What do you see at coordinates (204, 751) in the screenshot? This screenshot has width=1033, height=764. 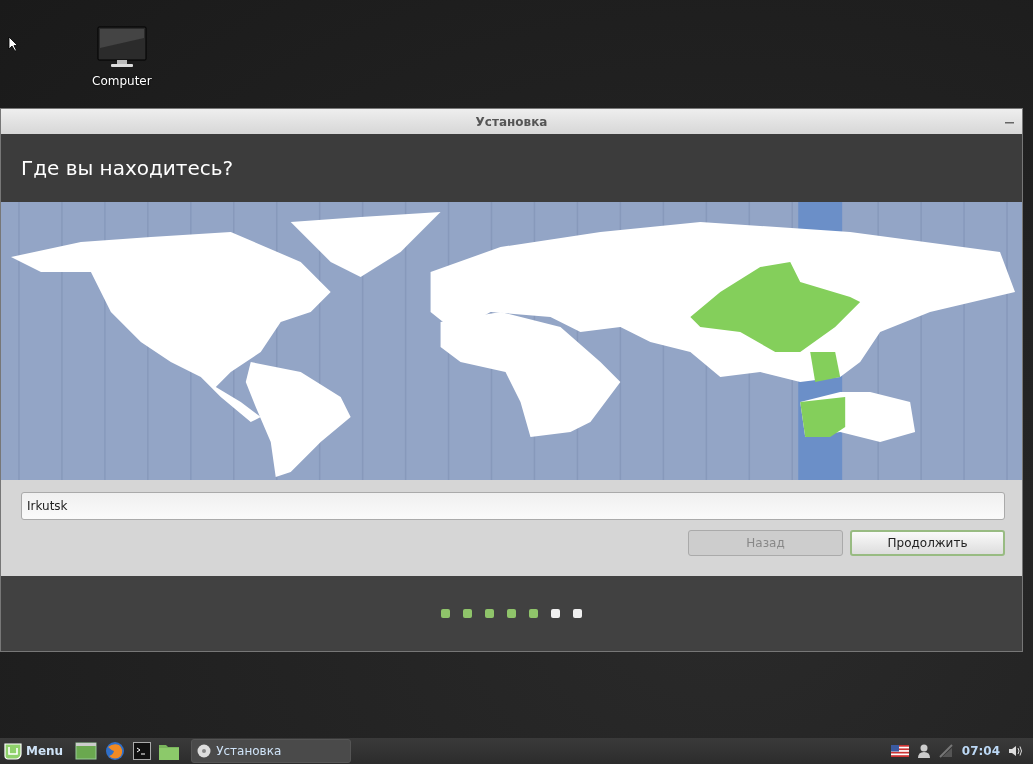 I see `disc-icon` at bounding box center [204, 751].